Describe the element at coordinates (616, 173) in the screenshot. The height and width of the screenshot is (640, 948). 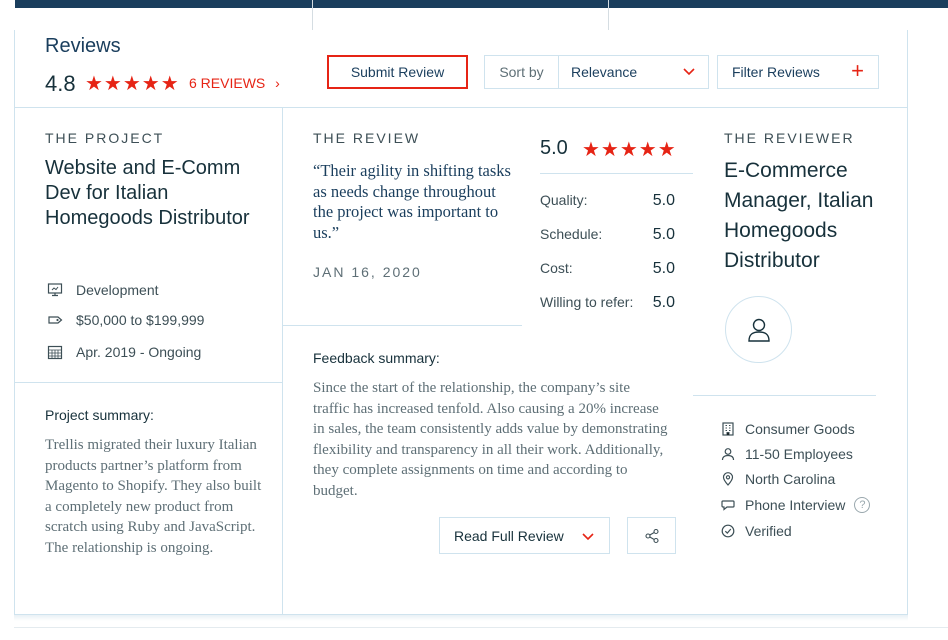
I see `score-divider` at that location.